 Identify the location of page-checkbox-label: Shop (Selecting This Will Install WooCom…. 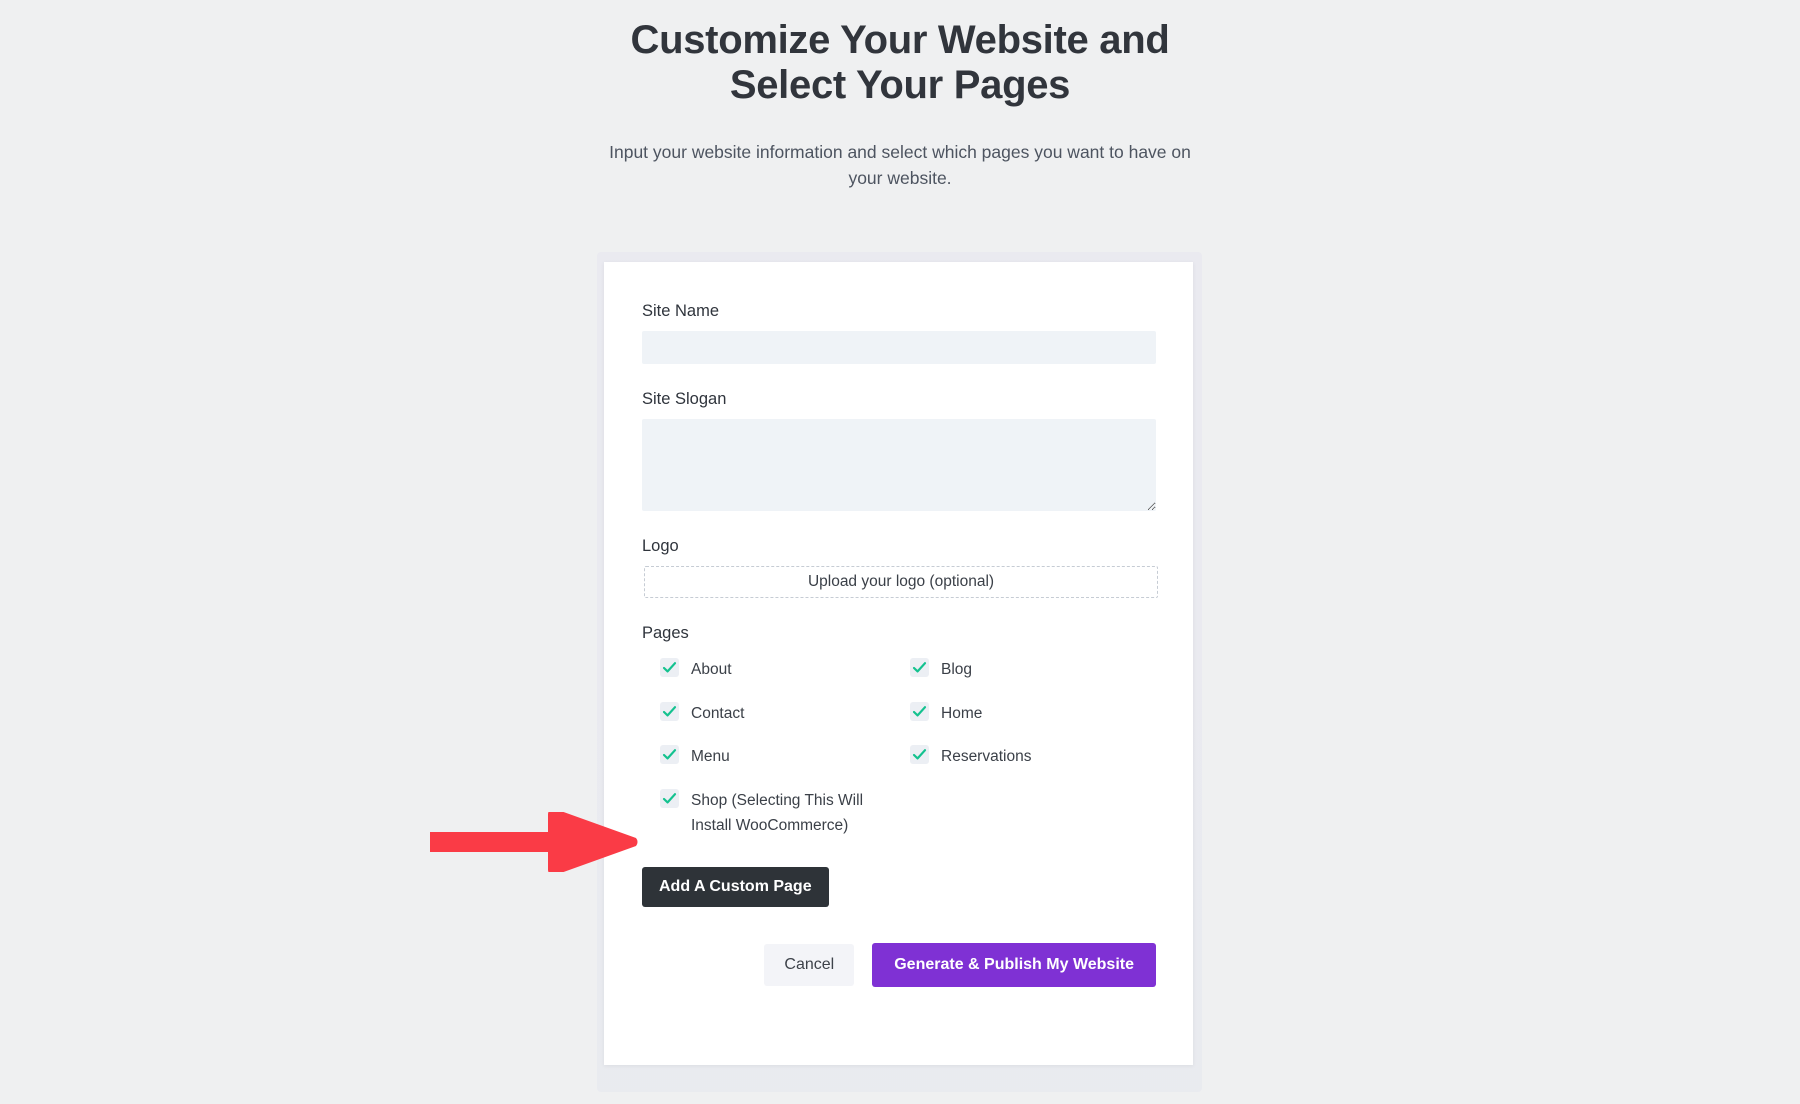
(777, 813).